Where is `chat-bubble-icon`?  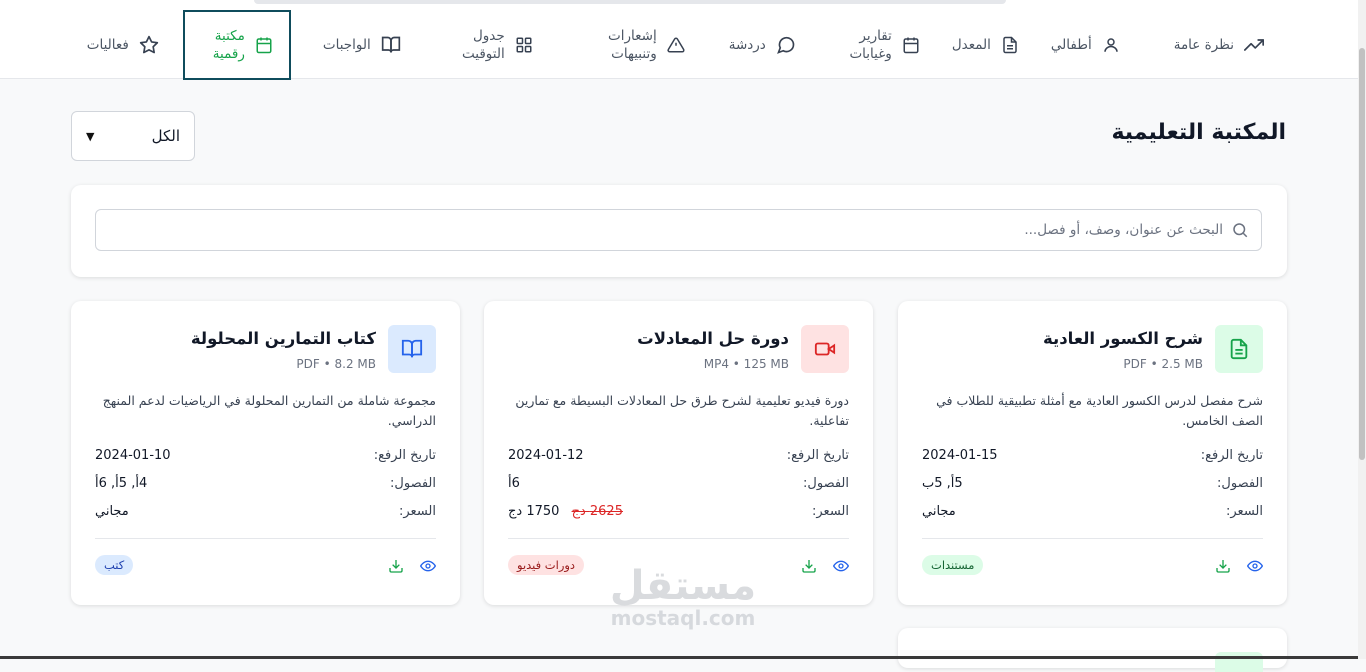
chat-bubble-icon is located at coordinates (786, 45).